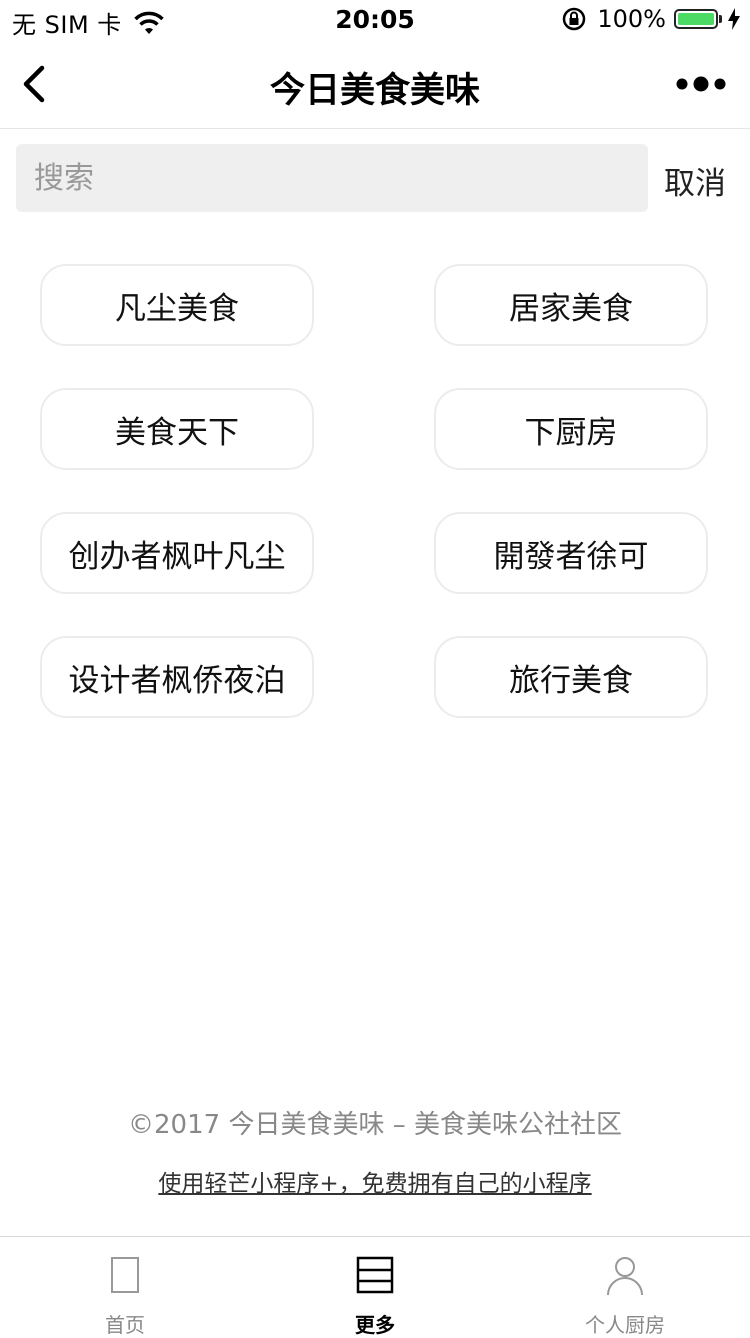  Describe the element at coordinates (374, 91) in the screenshot. I see `page-title: 今日美食美味` at that location.